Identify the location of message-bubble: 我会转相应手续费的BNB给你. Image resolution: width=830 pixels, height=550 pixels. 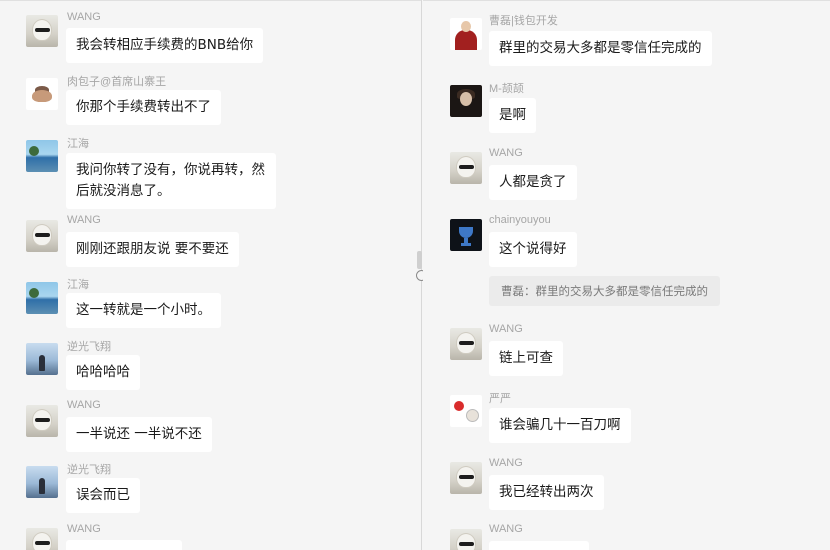
(165, 45).